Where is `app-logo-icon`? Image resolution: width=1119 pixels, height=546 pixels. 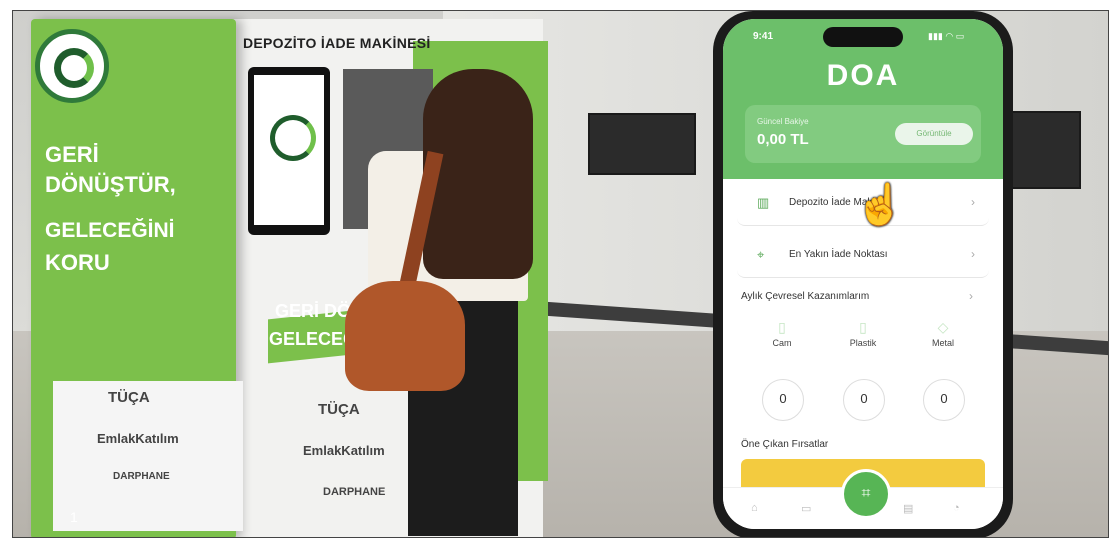
app-logo-icon is located at coordinates (293, 138).